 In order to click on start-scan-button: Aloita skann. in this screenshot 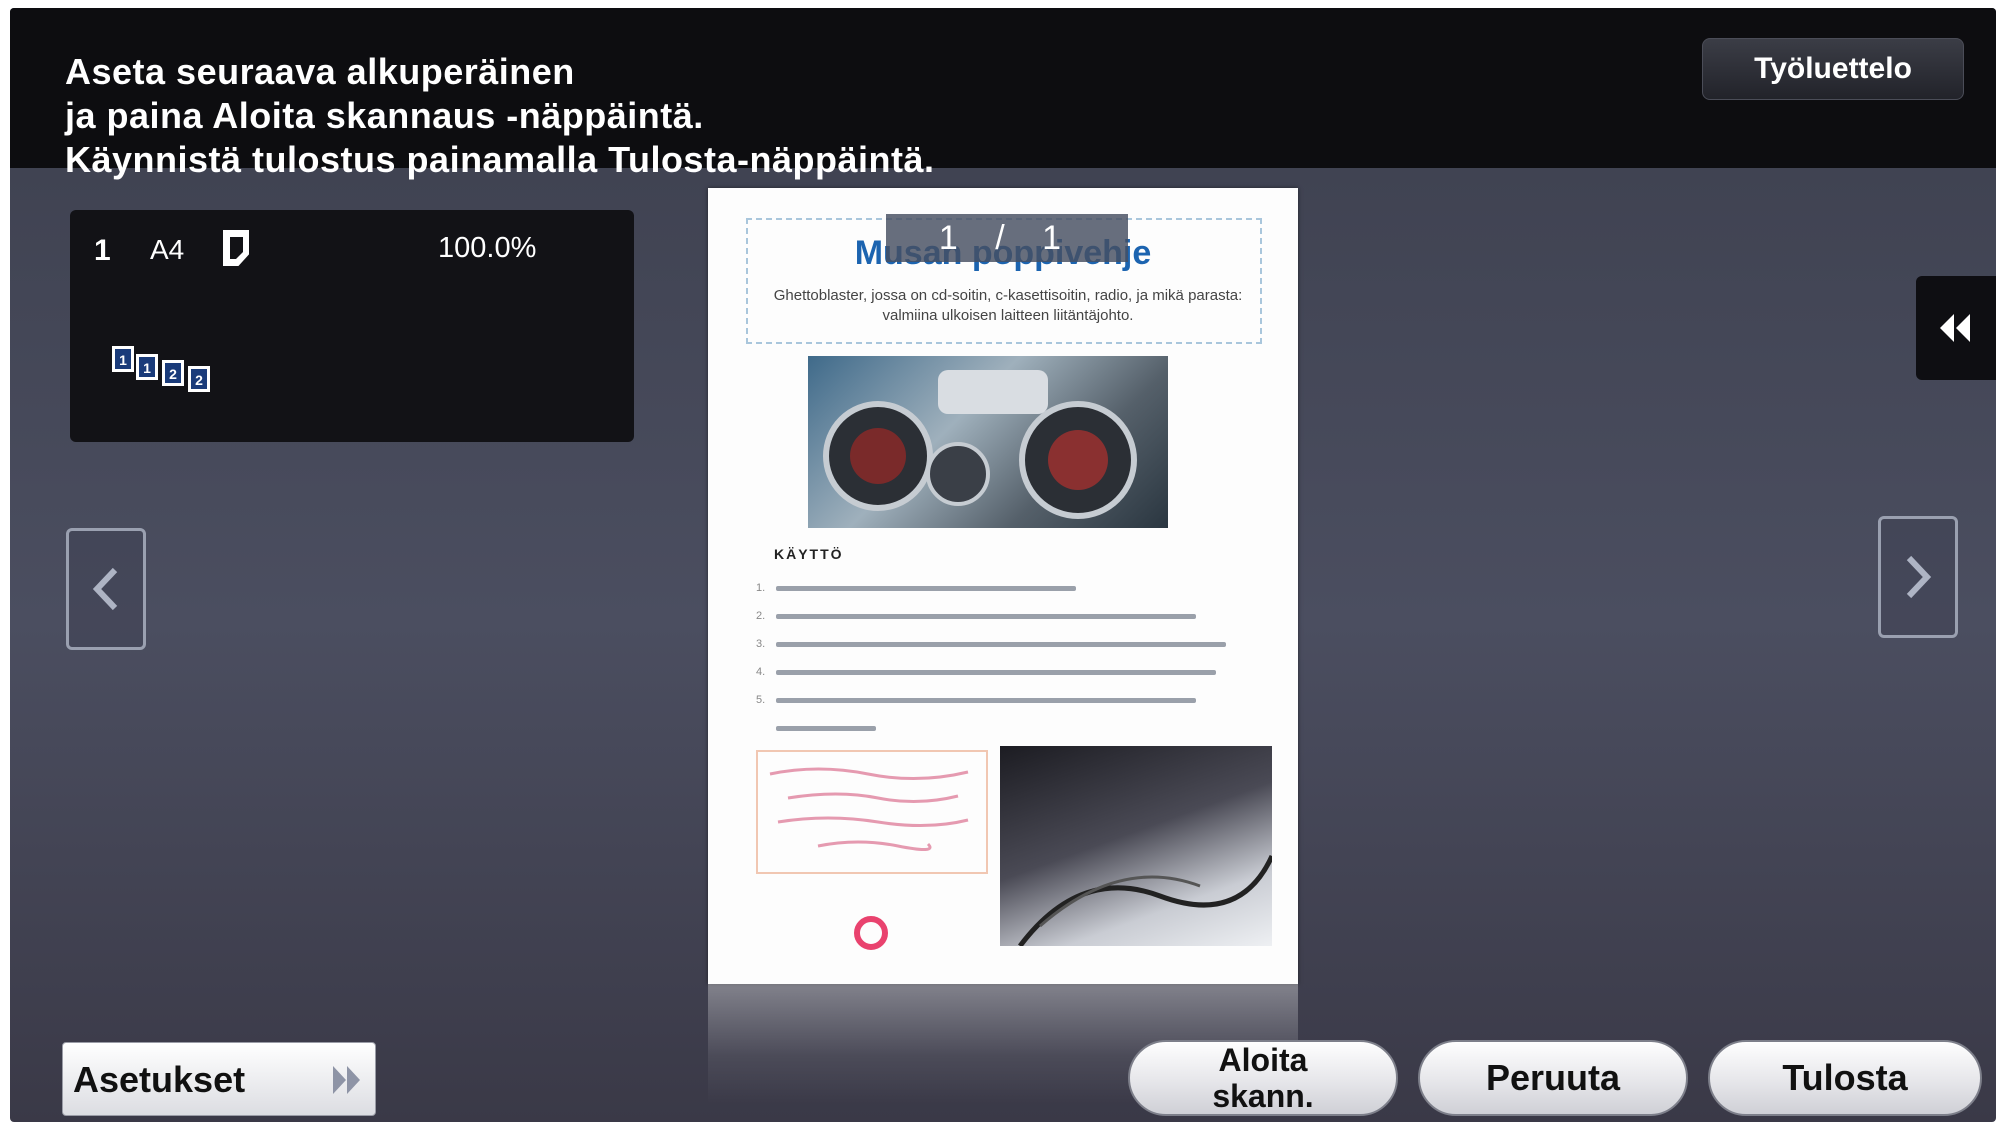, I will do `click(1263, 1078)`.